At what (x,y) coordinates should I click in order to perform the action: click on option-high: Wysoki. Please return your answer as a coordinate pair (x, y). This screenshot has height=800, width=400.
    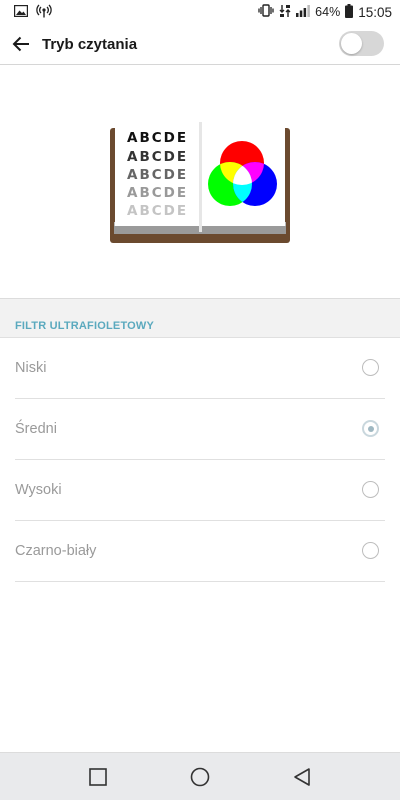
    Looking at the image, I should click on (200, 490).